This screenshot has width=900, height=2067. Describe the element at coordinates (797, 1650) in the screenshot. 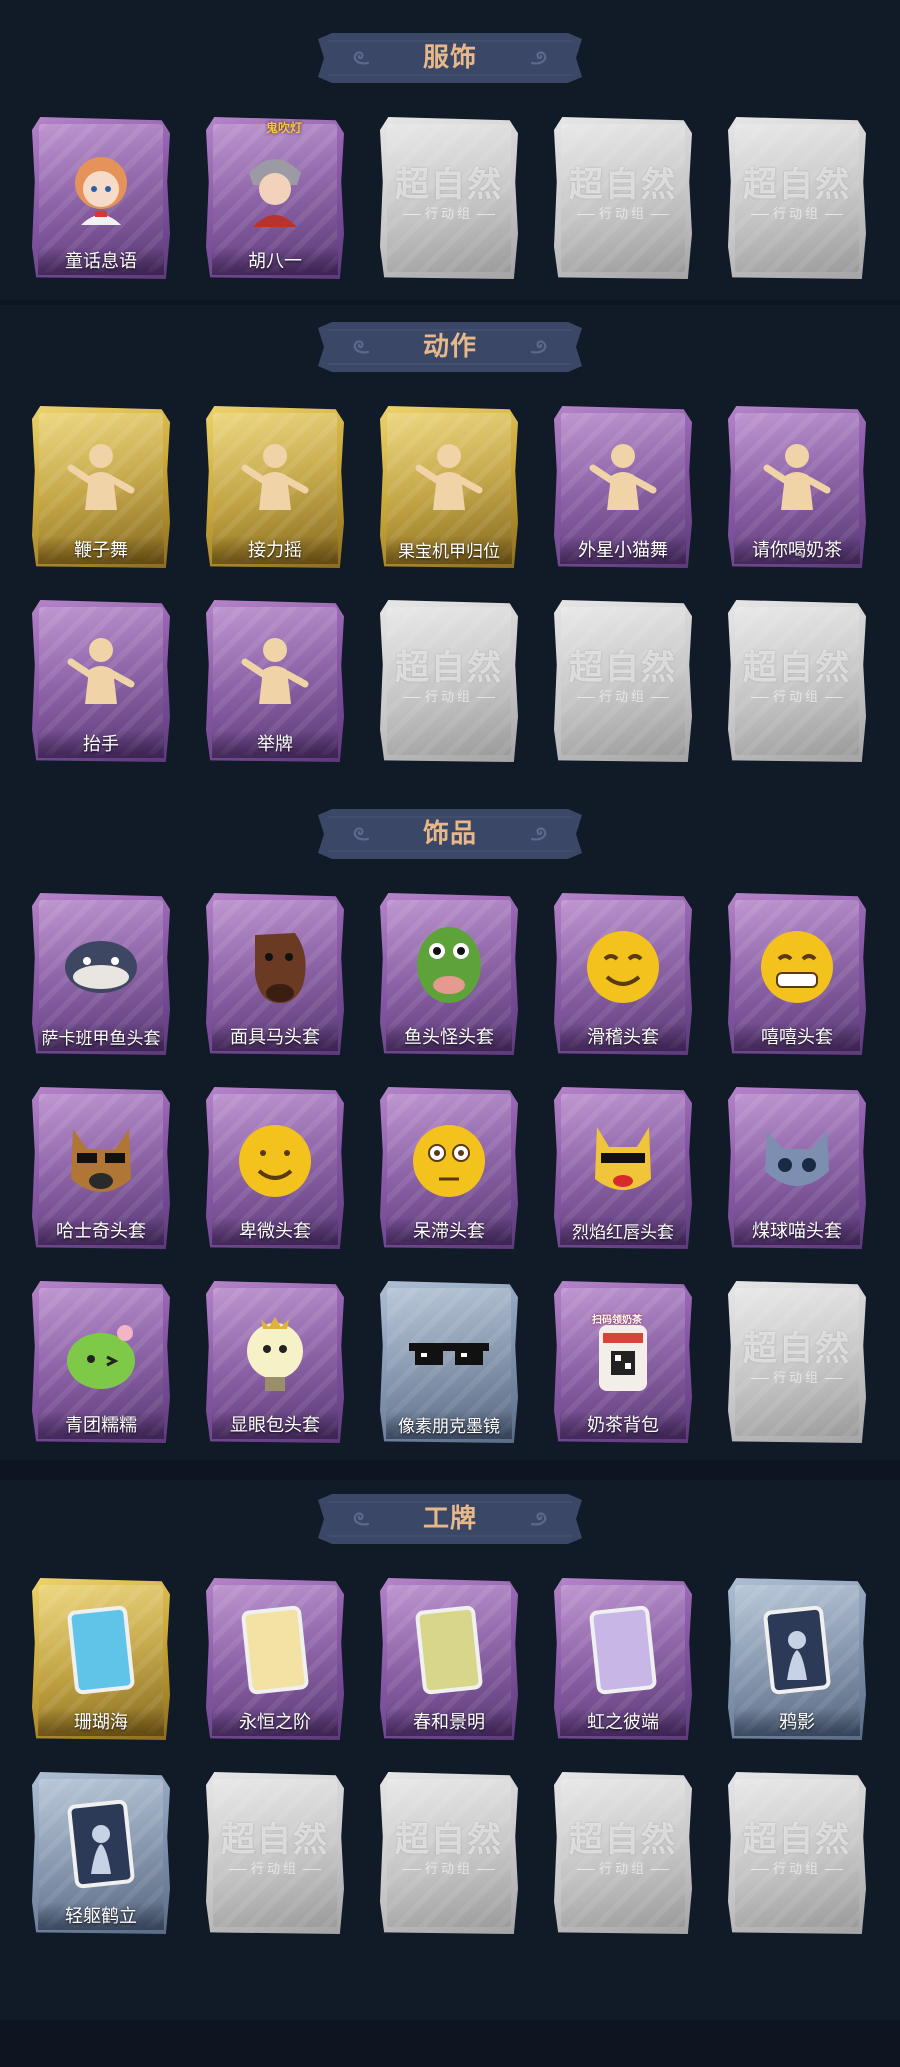

I see `crow-shadow-badge-icon` at that location.